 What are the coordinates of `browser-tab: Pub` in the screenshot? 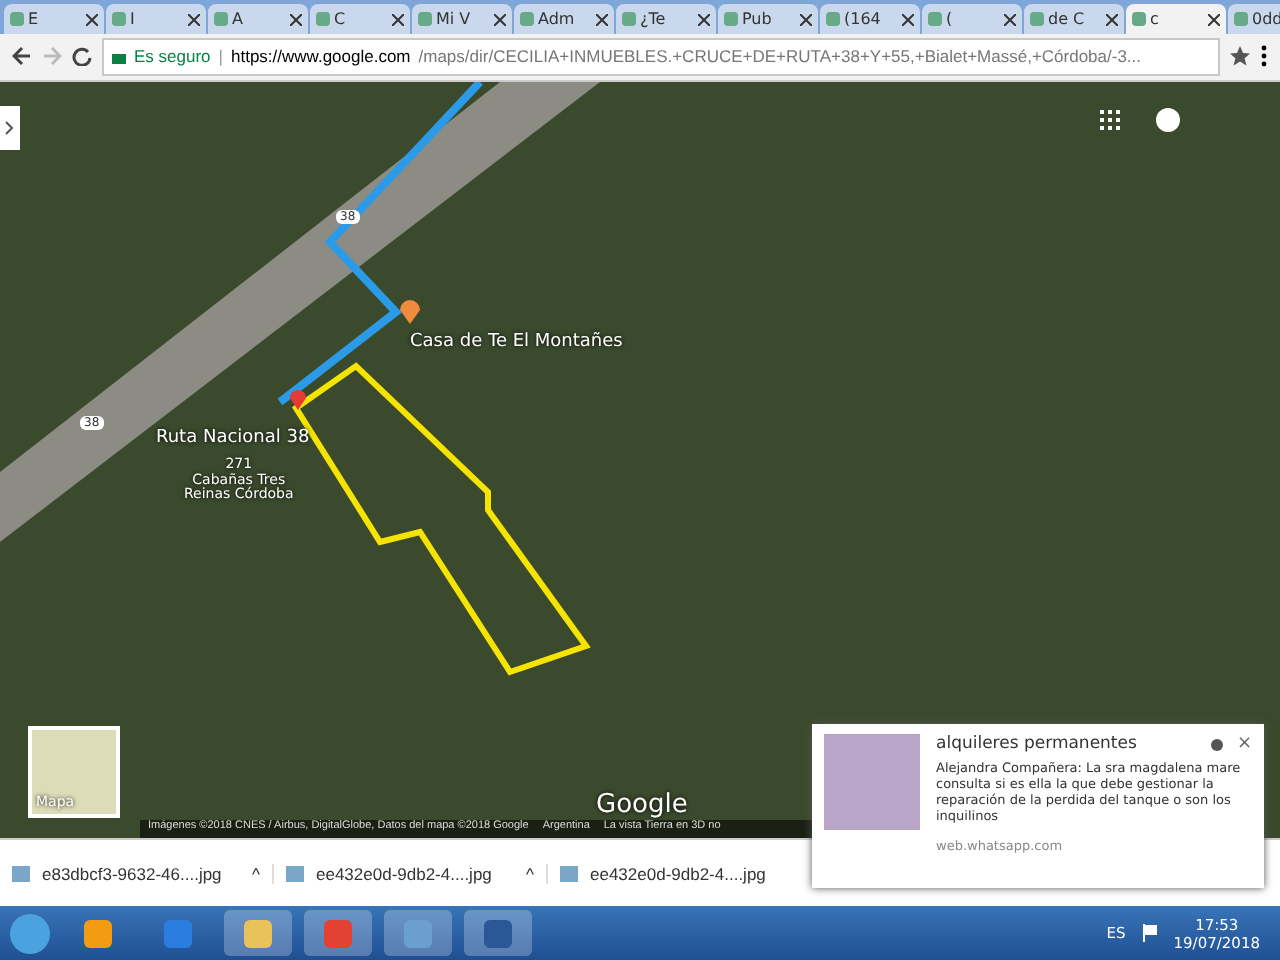 It's located at (768, 18).